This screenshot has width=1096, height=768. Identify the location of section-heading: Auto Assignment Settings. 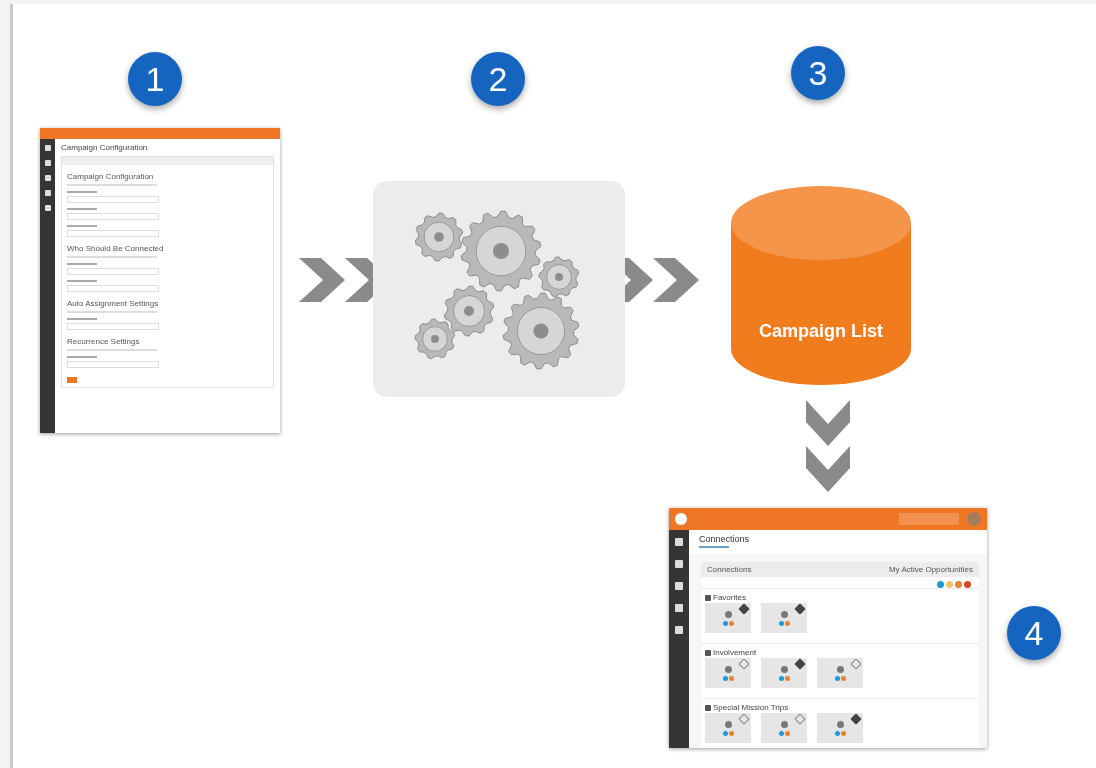
(113, 303).